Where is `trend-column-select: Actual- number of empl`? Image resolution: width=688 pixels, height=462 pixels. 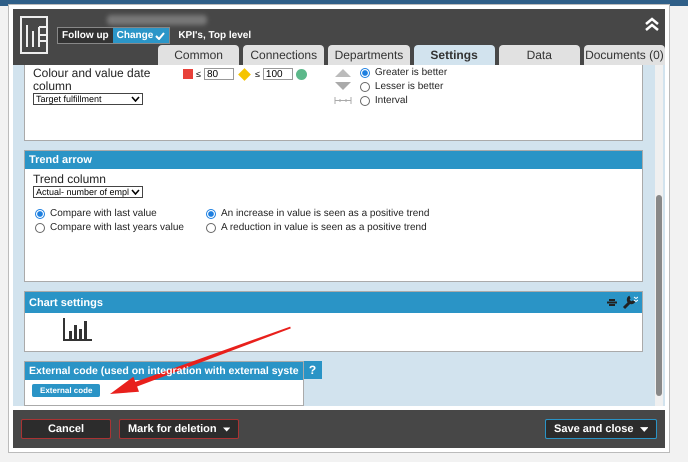 trend-column-select: Actual- number of empl is located at coordinates (88, 192).